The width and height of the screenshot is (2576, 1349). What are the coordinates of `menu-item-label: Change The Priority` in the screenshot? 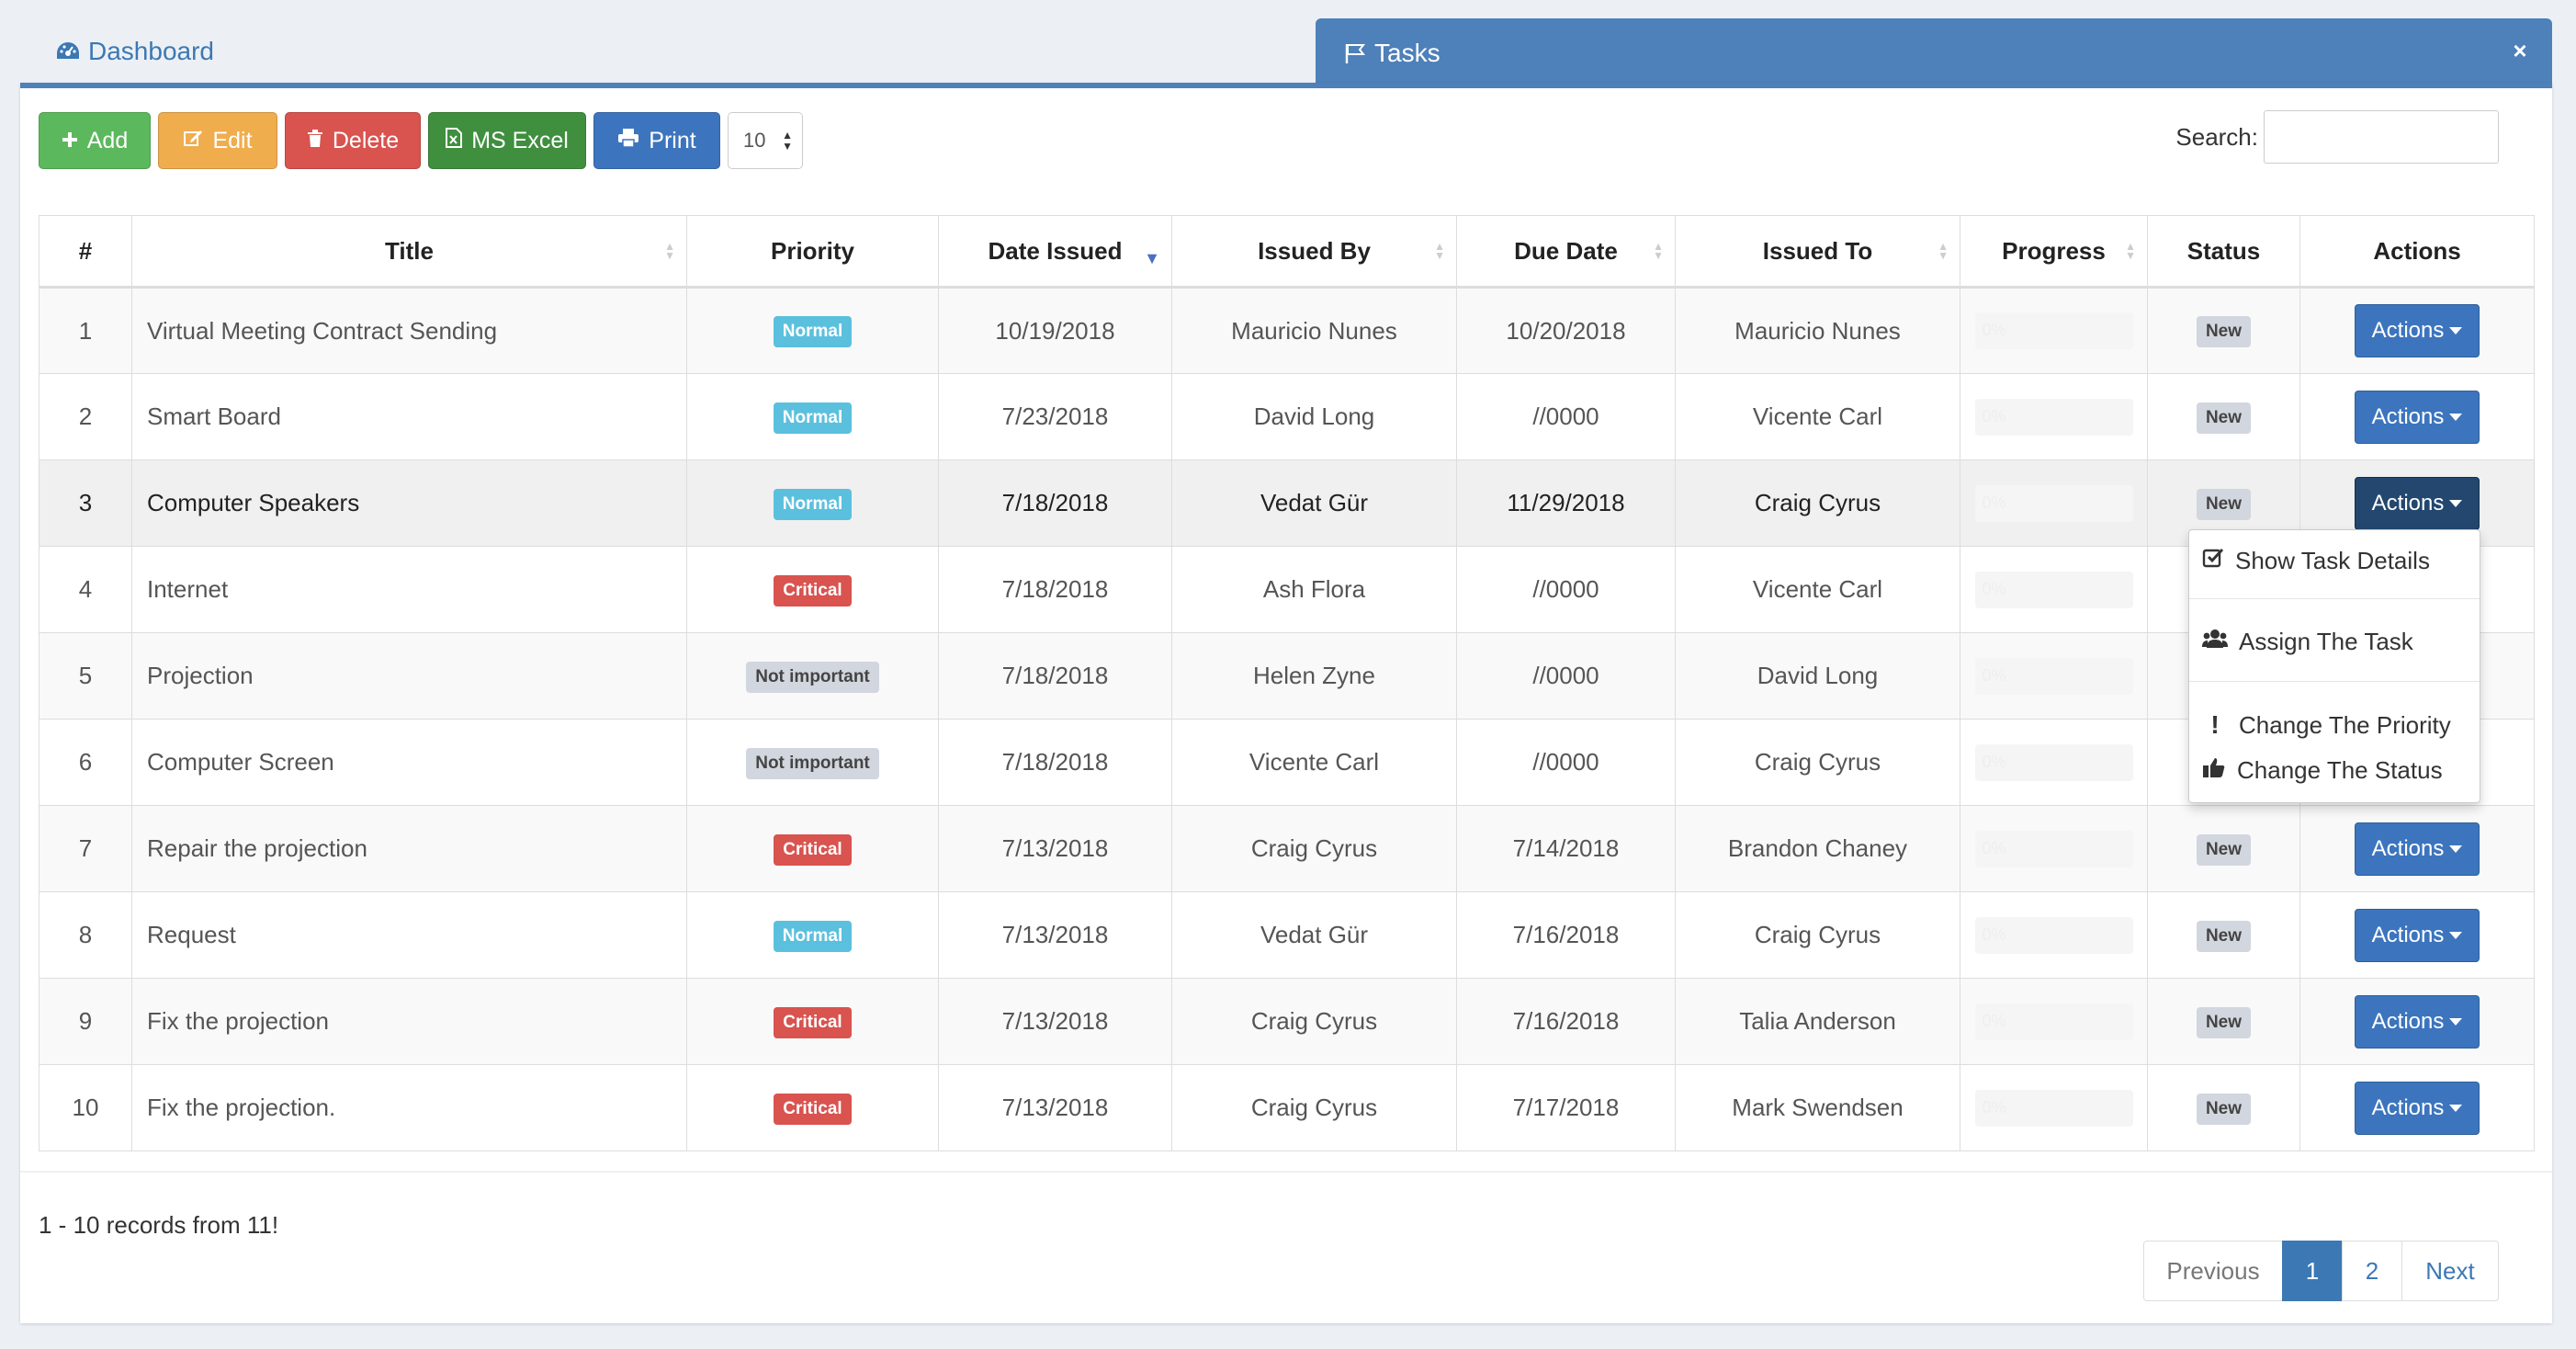 It's located at (2345, 725).